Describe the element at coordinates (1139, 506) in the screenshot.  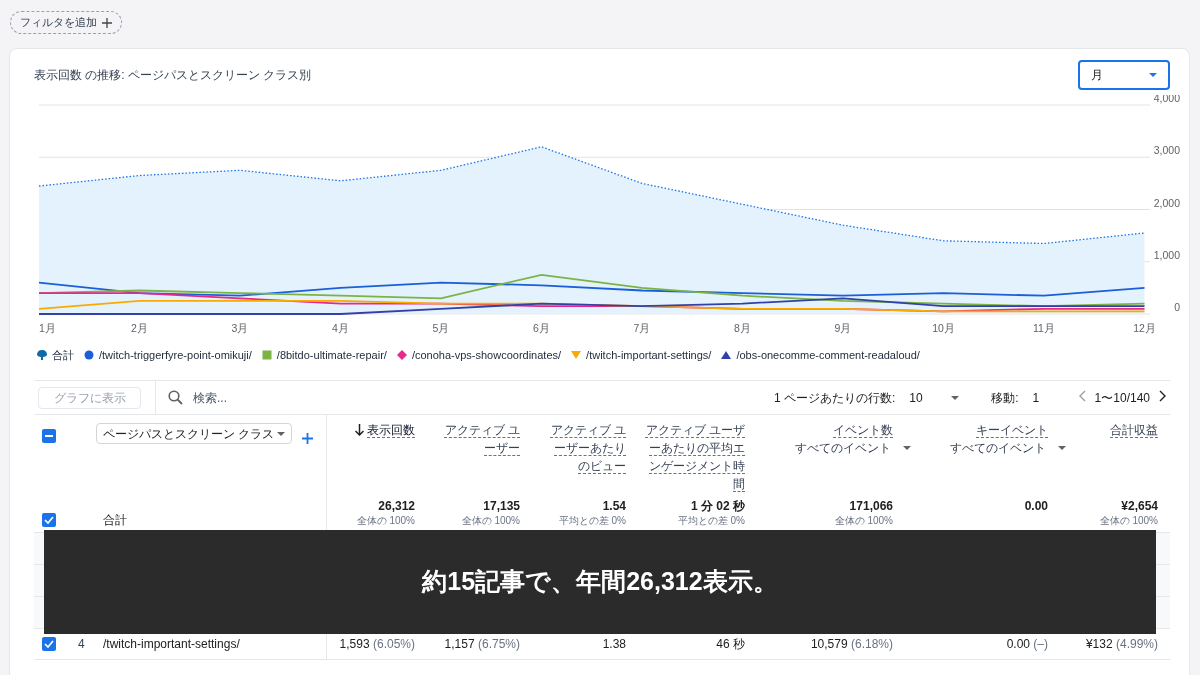
I see `total-value: ¥2,654` at that location.